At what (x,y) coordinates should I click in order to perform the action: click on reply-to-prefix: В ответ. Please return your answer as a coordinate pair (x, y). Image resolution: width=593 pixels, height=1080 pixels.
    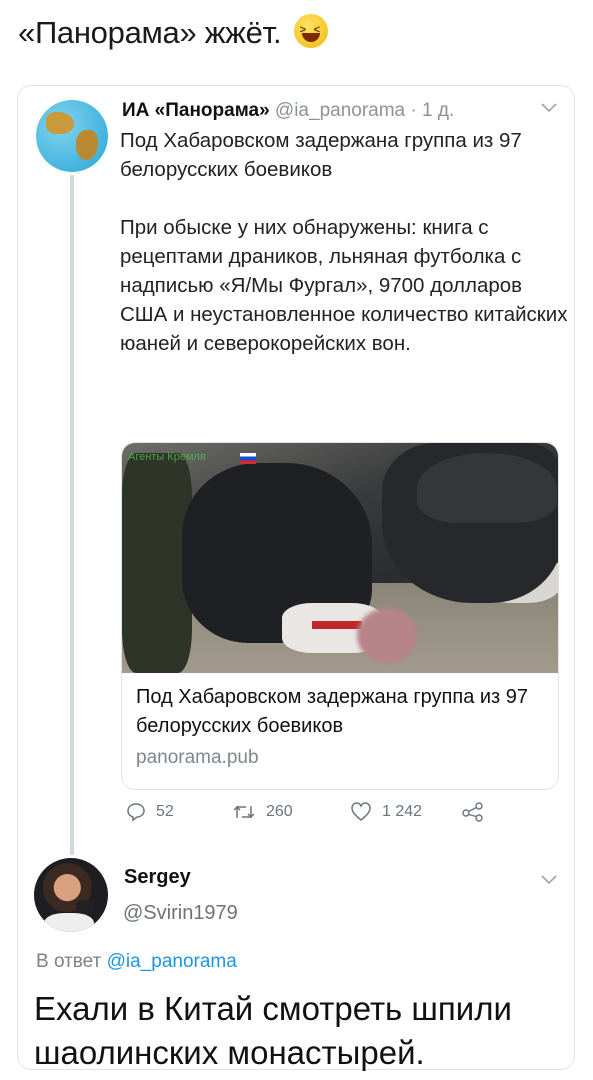
    Looking at the image, I should click on (69, 961).